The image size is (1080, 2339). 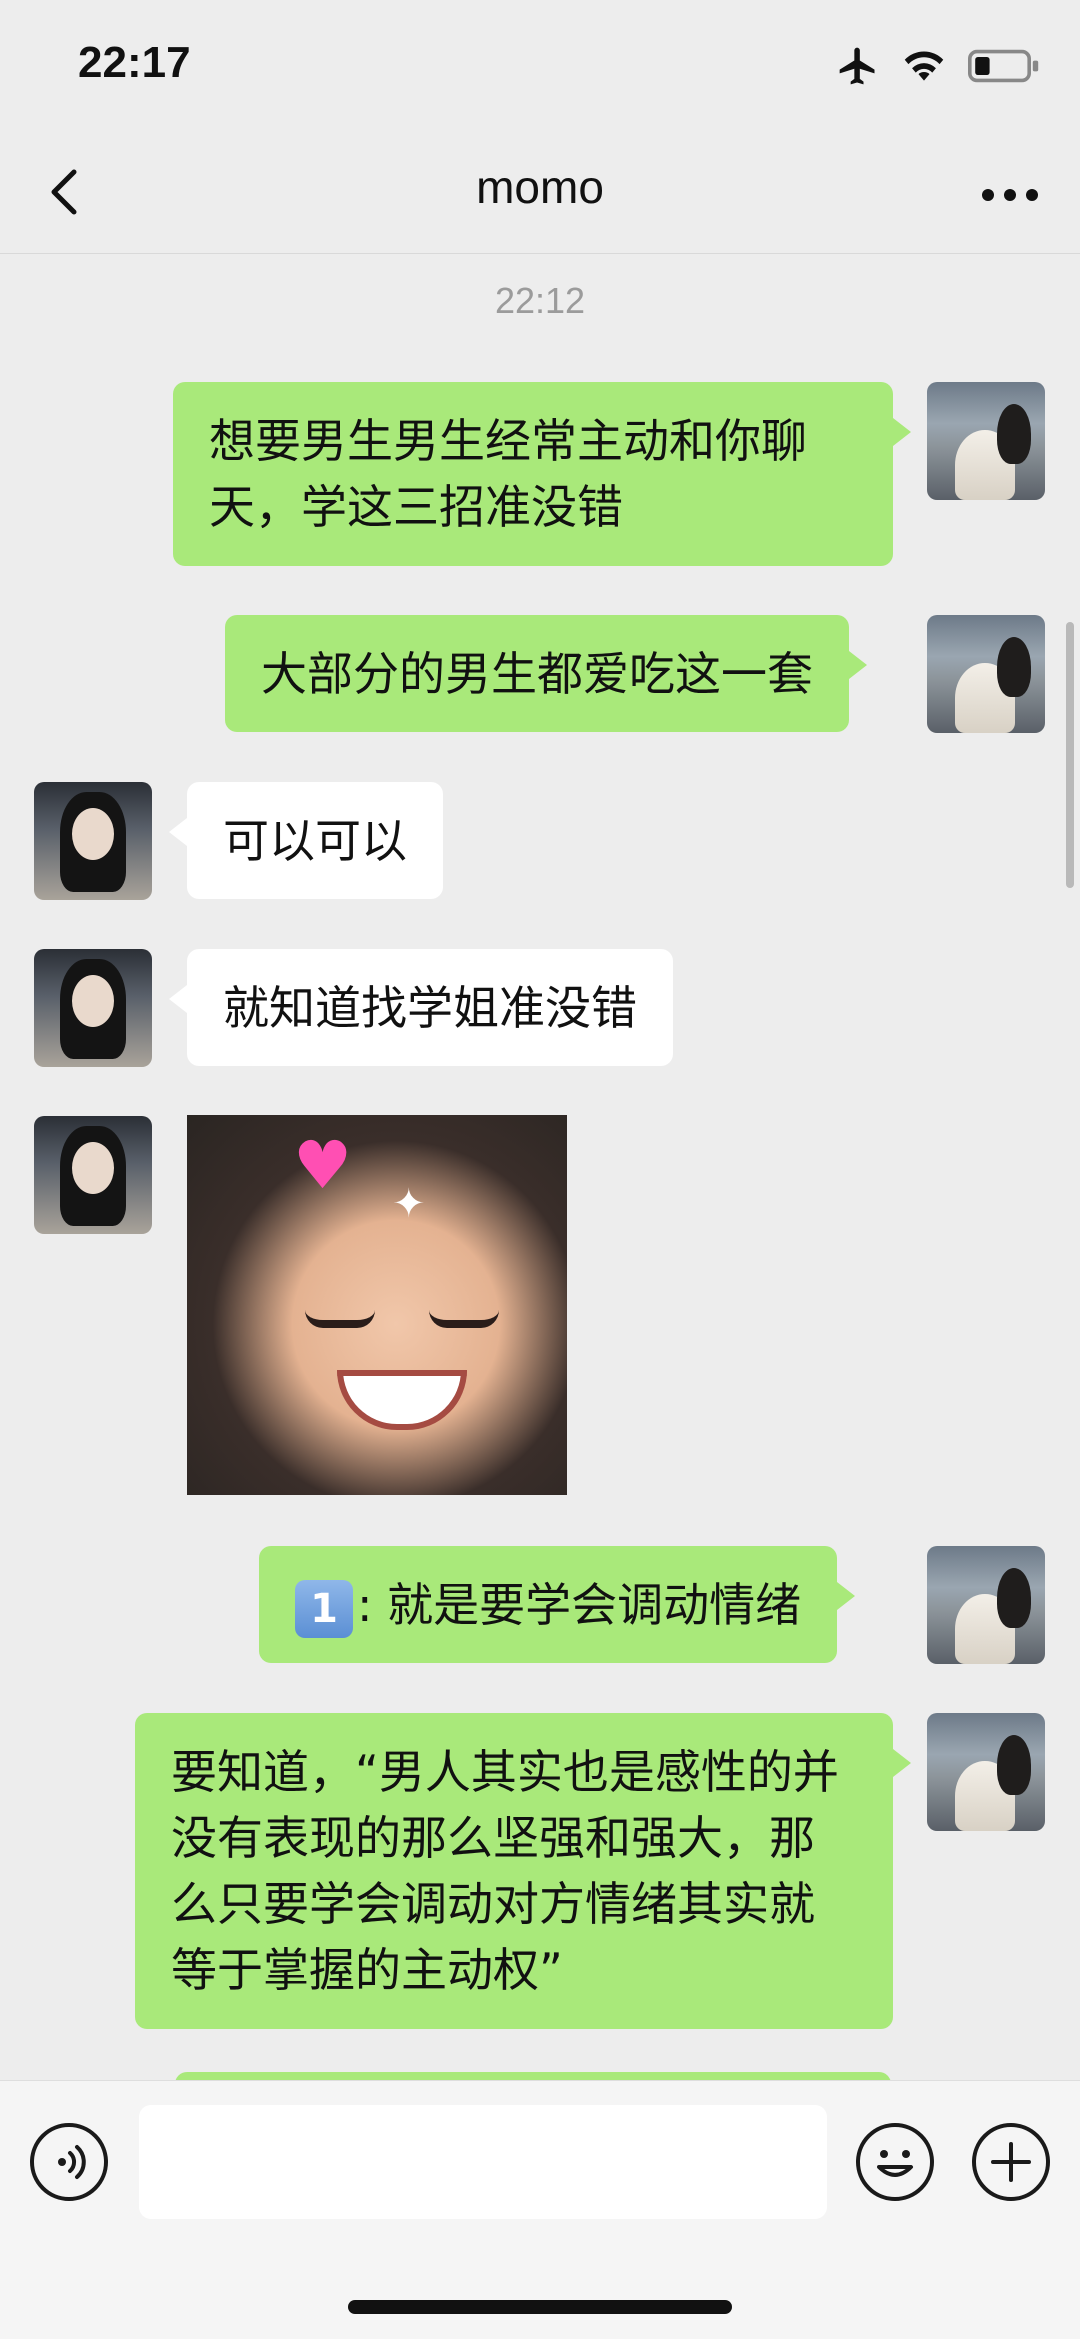 I want to click on voice-input-button, so click(x=69, y=2162).